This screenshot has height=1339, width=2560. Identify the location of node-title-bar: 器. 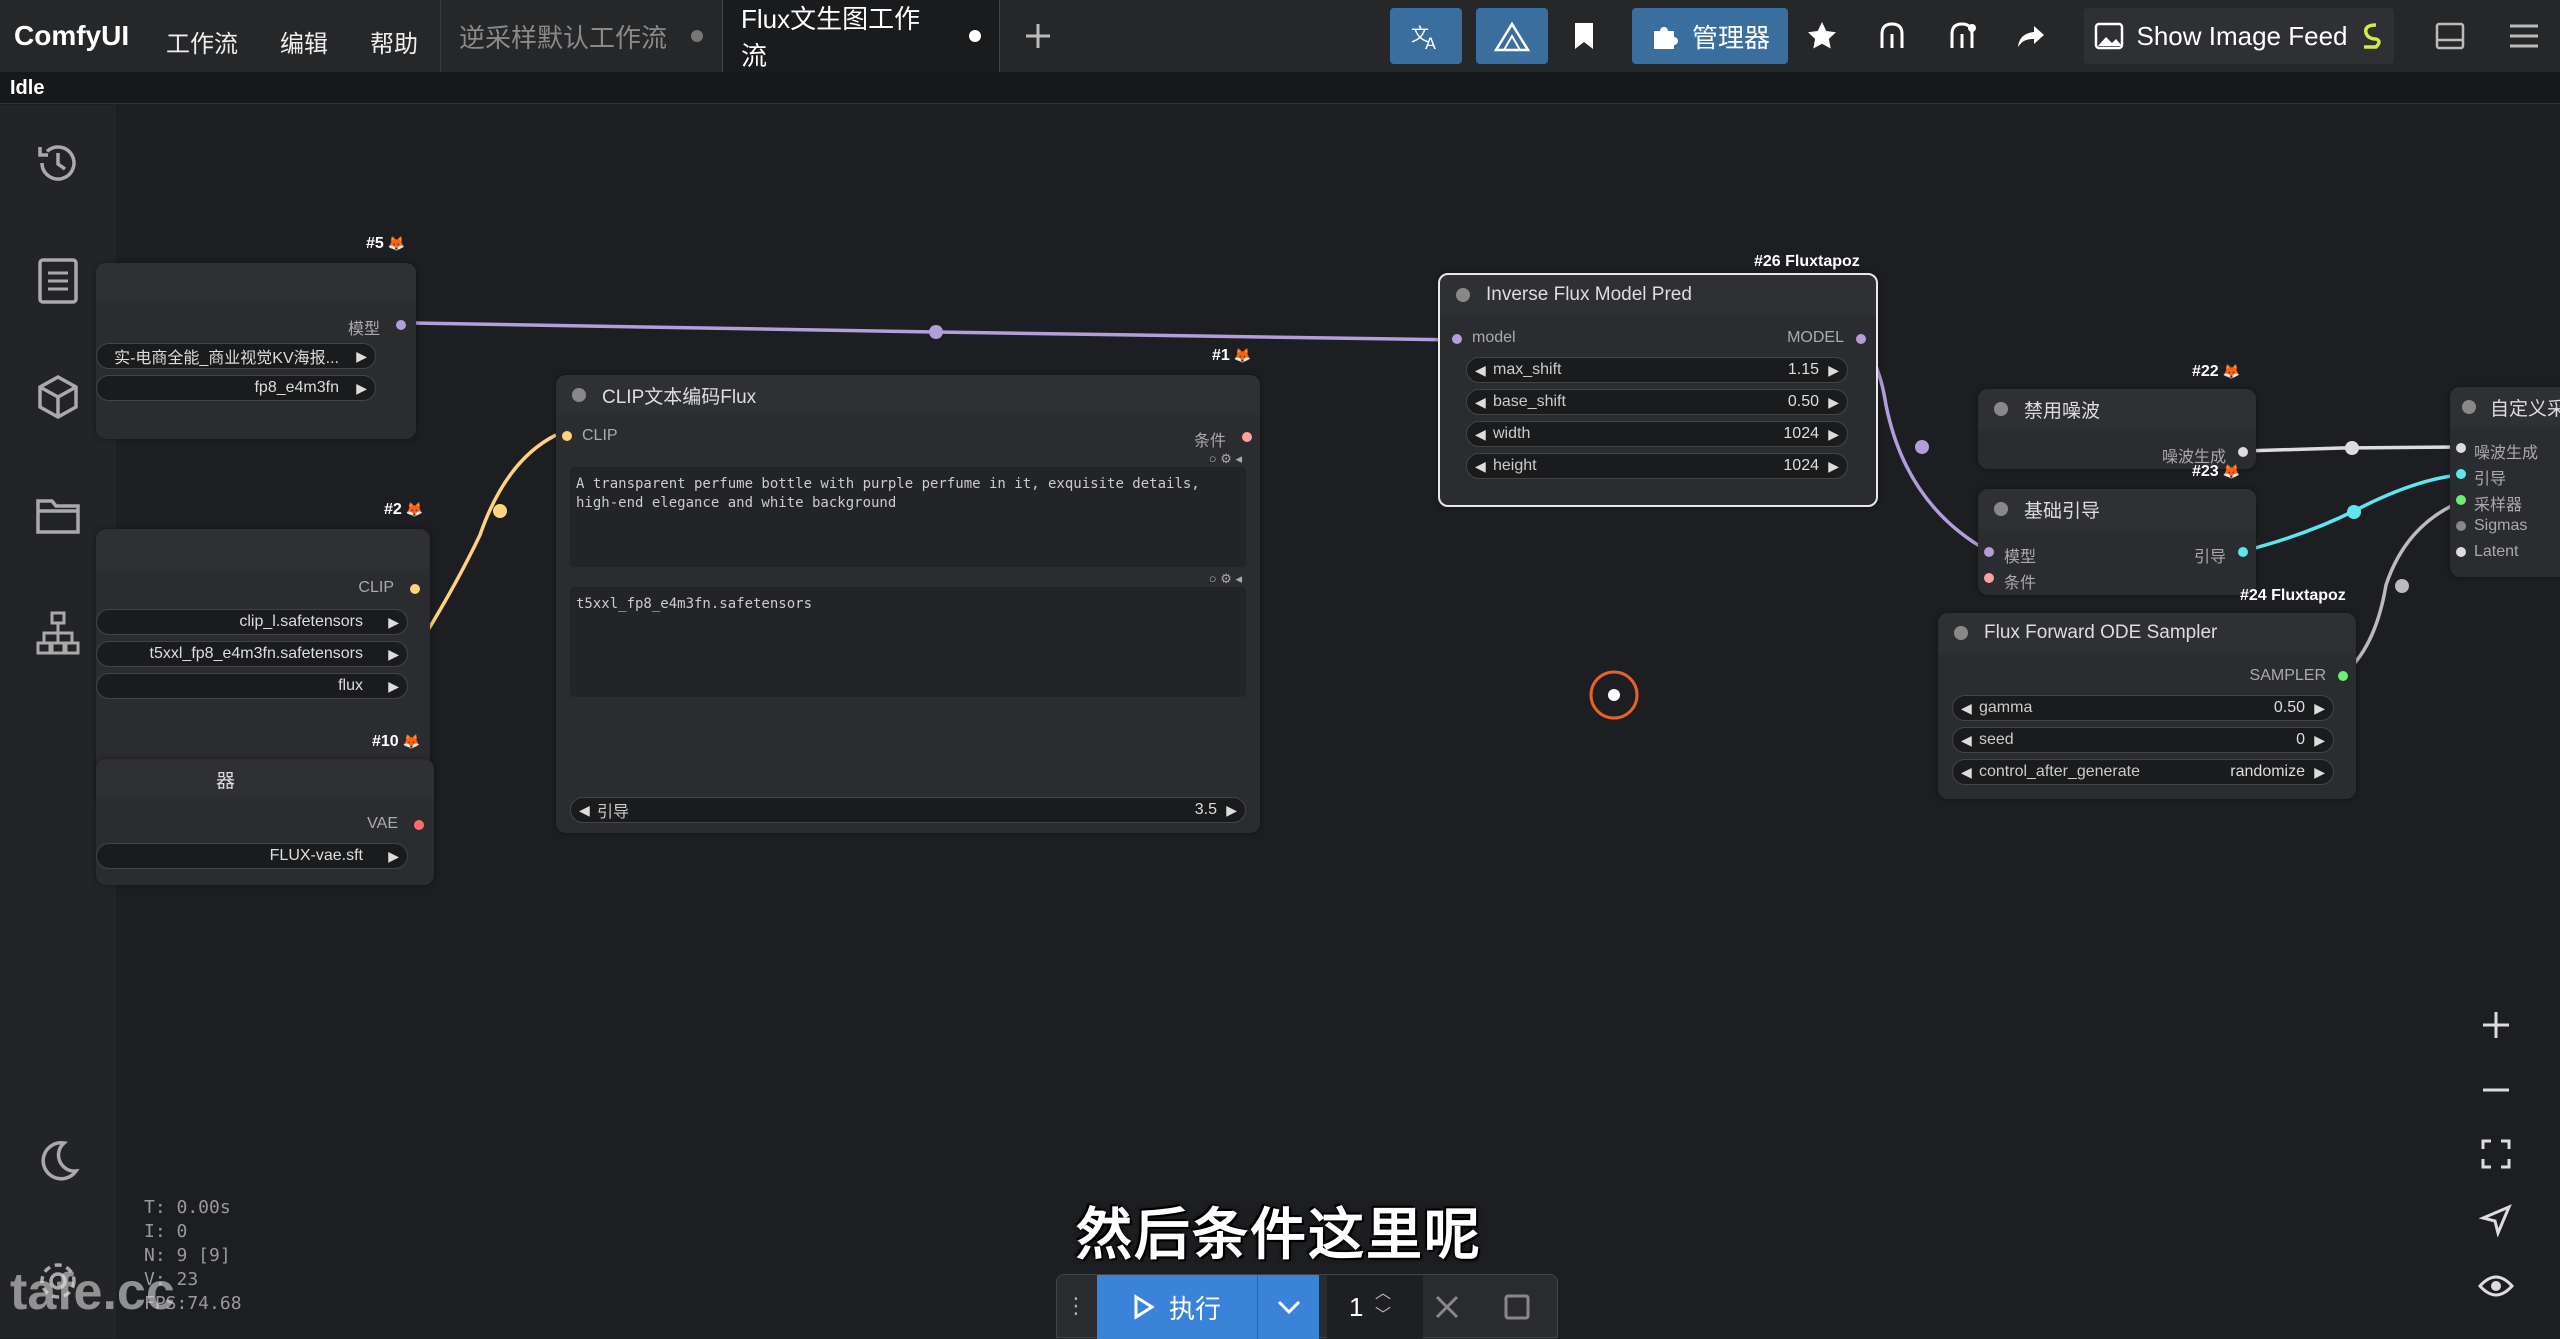
(265, 779).